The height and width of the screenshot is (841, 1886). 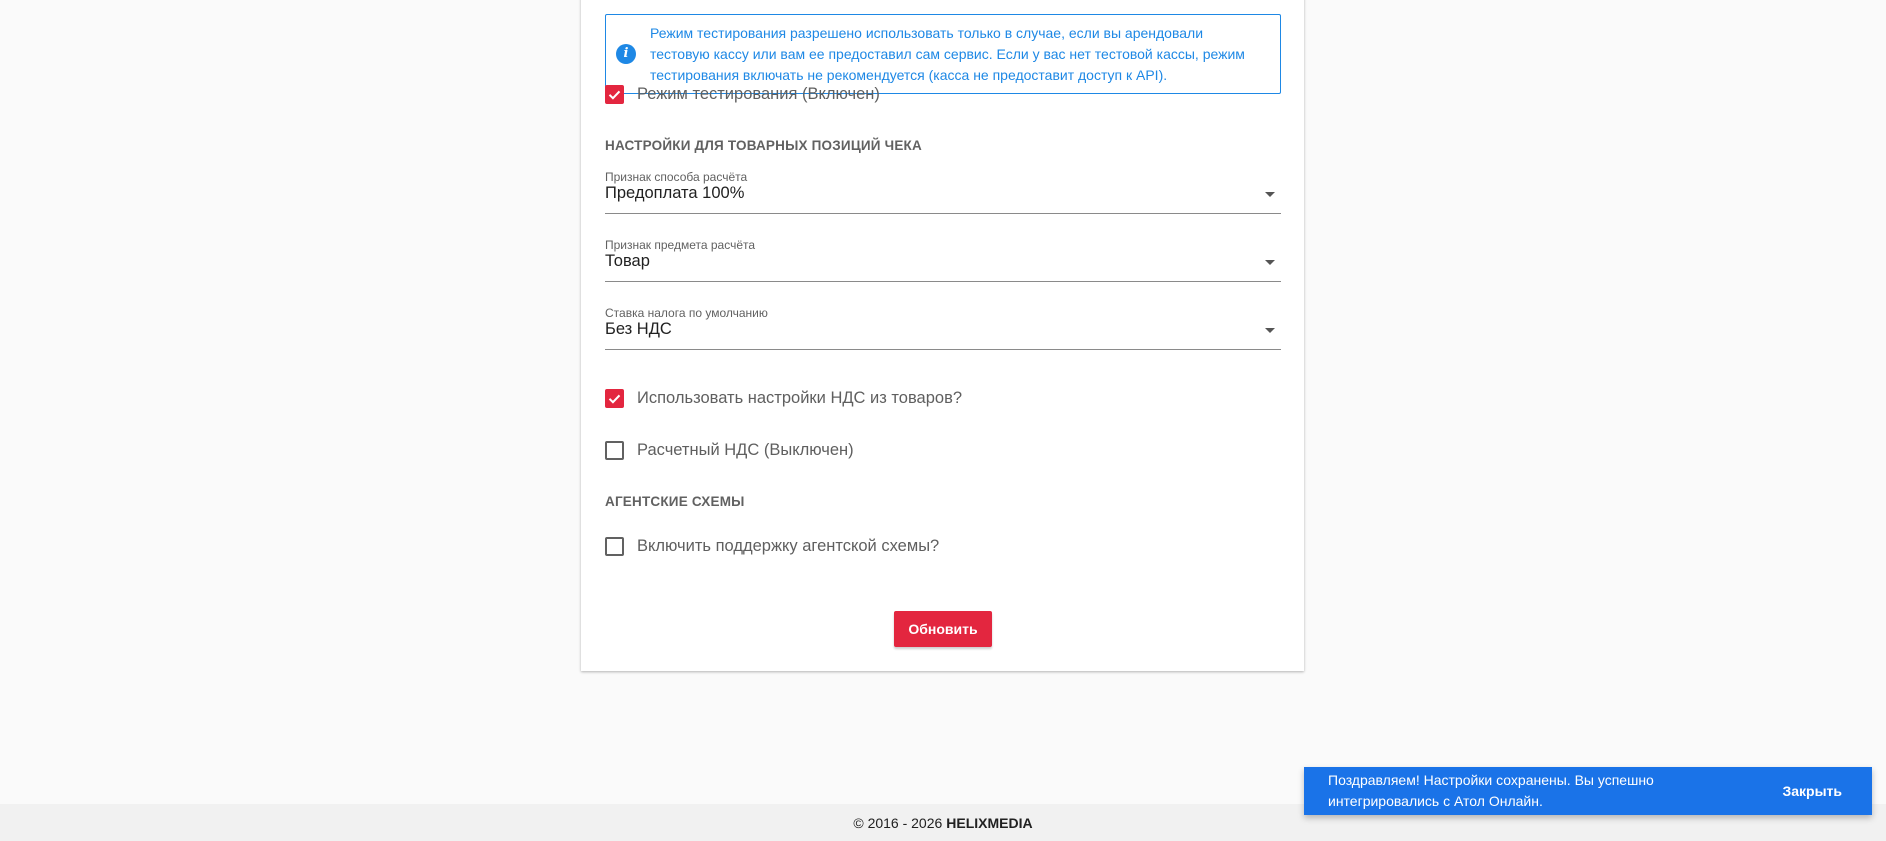 I want to click on snackbar-close-button: Закрыть, so click(x=1812, y=791).